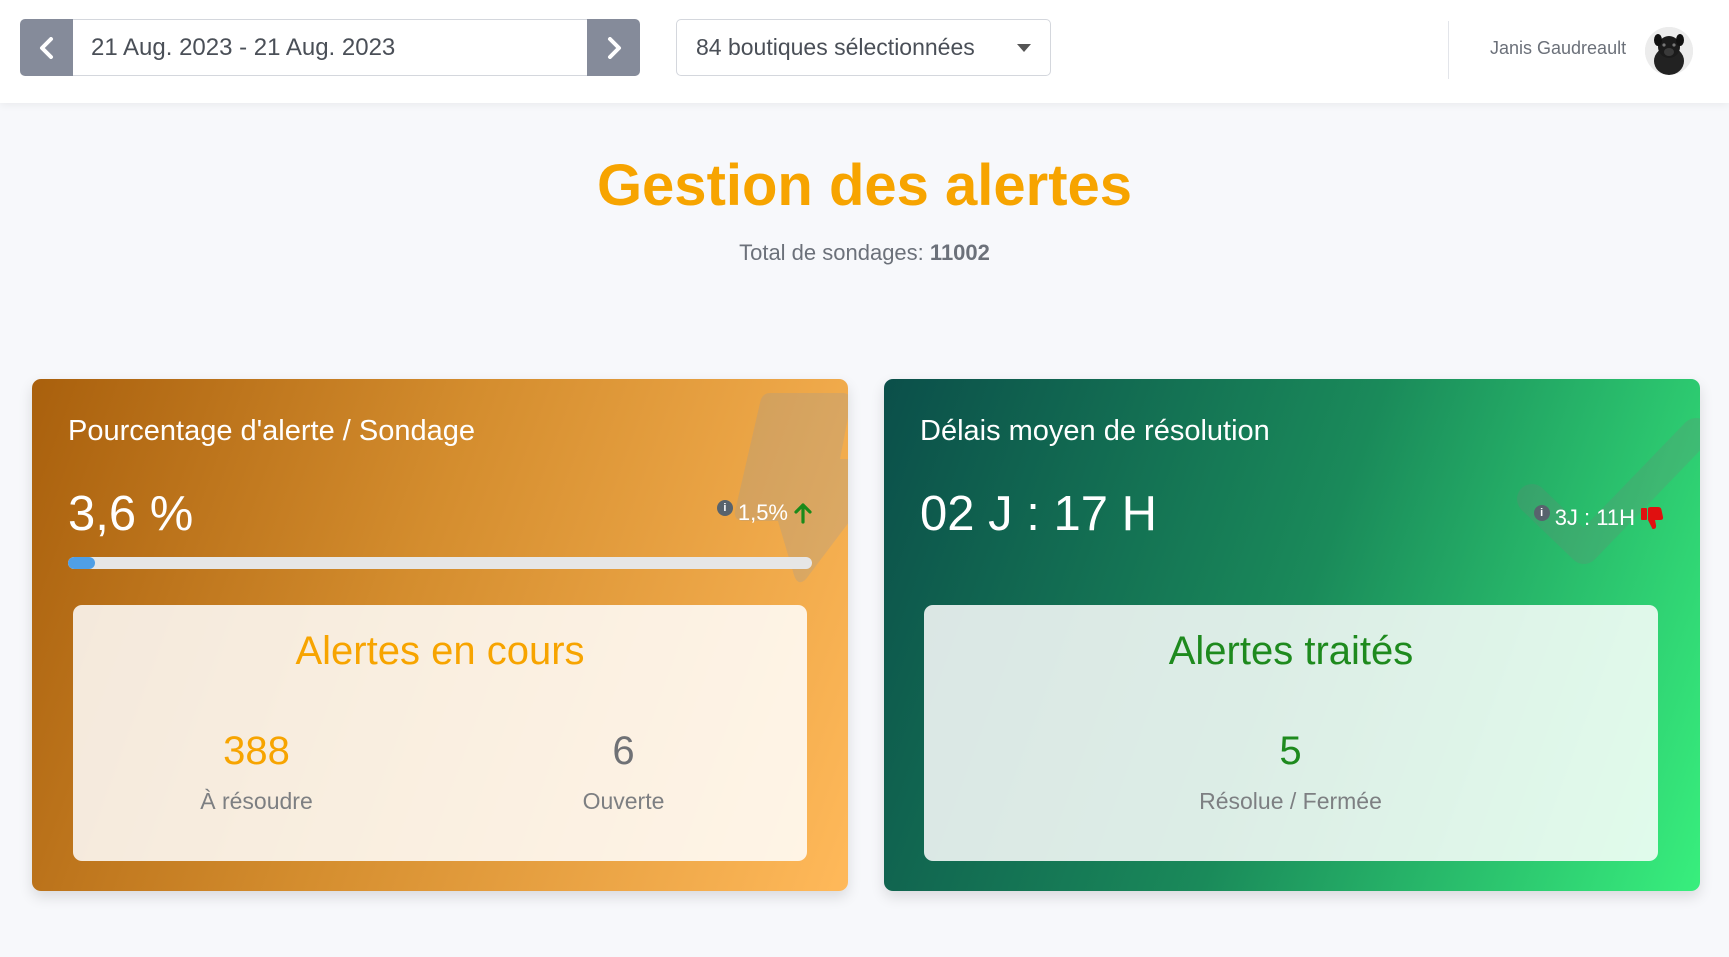 The height and width of the screenshot is (957, 1729). I want to click on page-title: Gestion des alertes, so click(864, 185).